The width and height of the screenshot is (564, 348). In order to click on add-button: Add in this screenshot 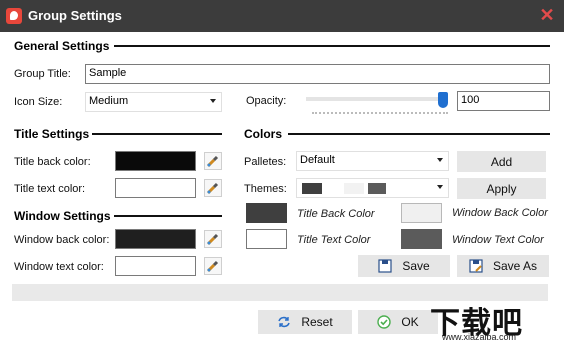, I will do `click(501, 161)`.